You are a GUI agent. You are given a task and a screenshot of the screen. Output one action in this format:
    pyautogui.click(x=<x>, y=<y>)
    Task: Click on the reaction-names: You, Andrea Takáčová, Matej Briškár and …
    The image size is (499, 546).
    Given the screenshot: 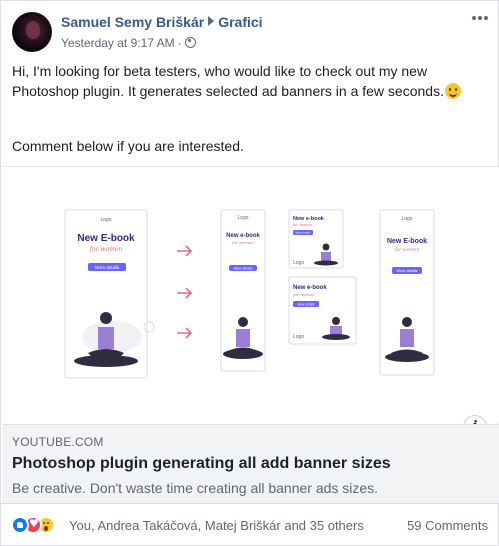 What is the action you would take?
    pyautogui.click(x=216, y=525)
    